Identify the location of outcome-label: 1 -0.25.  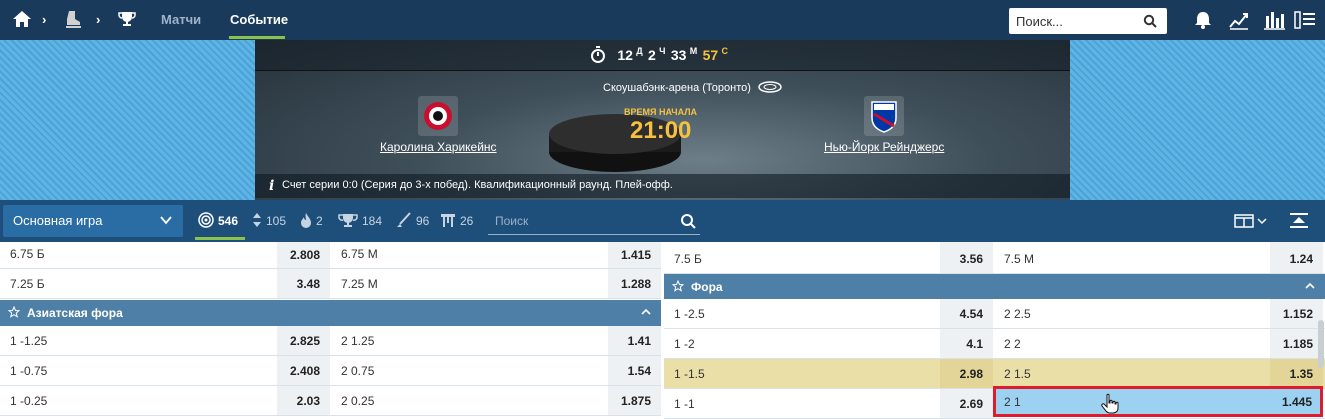
(29, 401).